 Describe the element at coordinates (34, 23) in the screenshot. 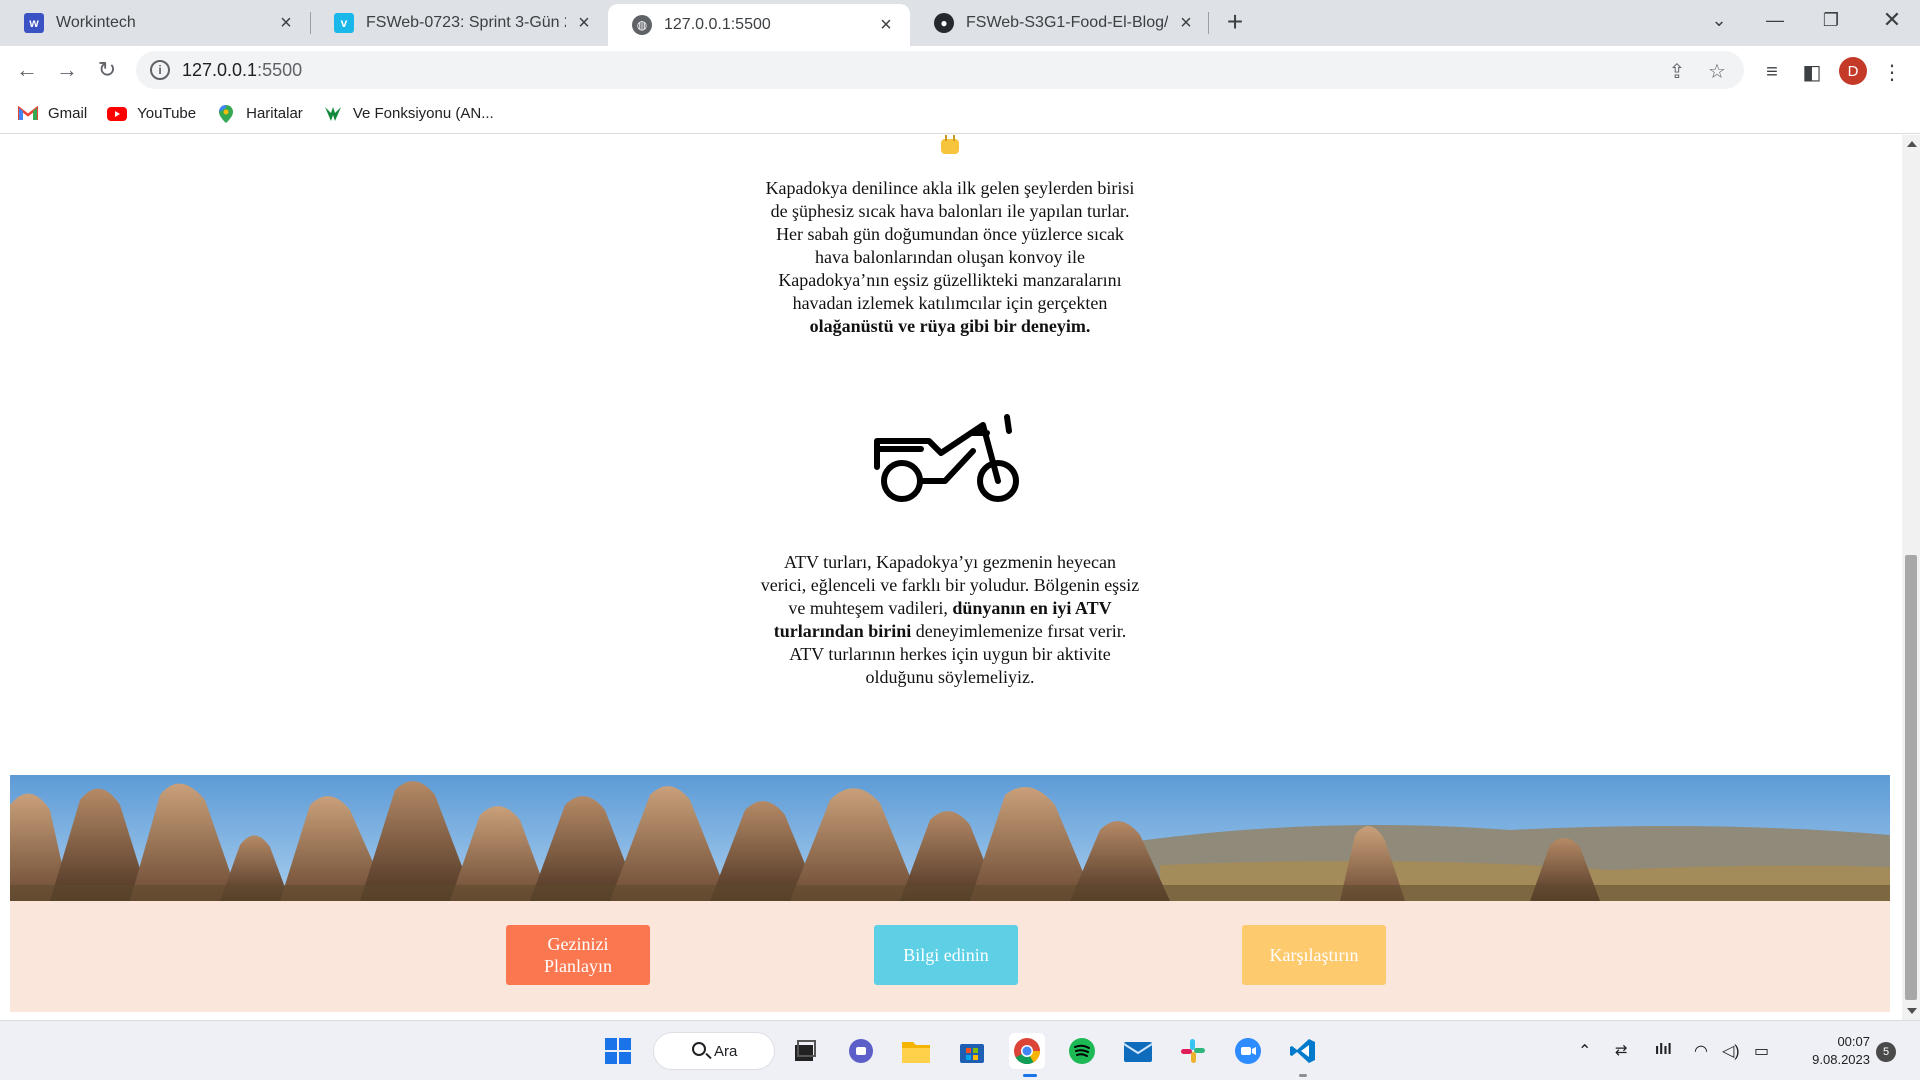

I see `workintech-icon: w` at that location.